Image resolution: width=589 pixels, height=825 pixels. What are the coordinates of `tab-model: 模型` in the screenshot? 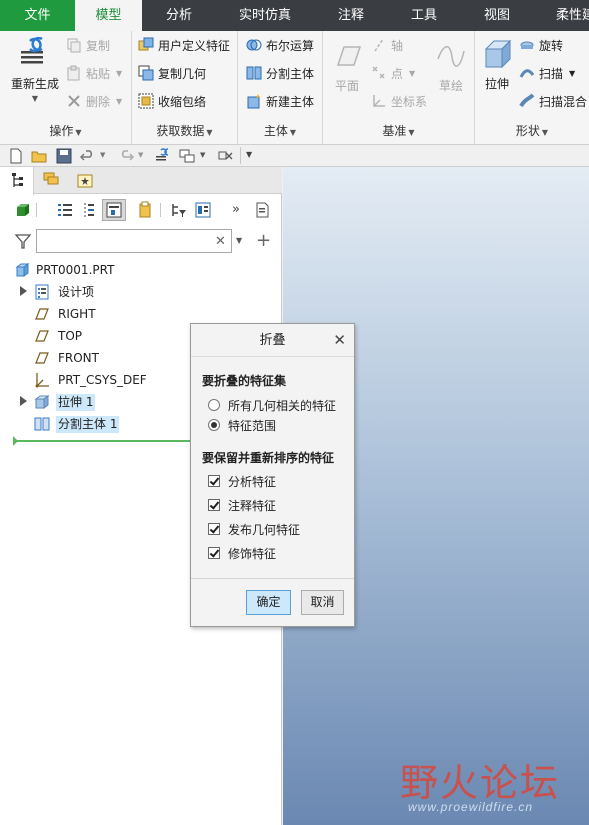 It's located at (108, 15).